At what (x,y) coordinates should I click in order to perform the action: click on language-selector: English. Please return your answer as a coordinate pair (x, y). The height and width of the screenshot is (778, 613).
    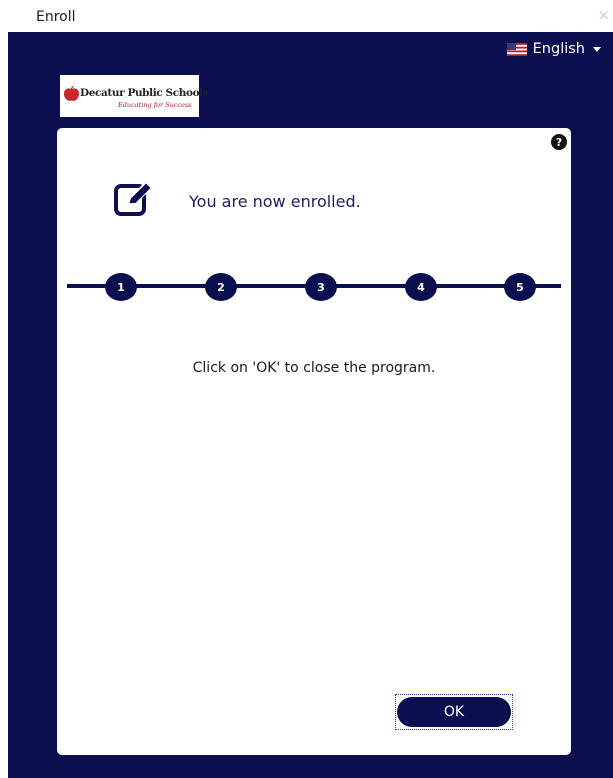
    Looking at the image, I should click on (553, 49).